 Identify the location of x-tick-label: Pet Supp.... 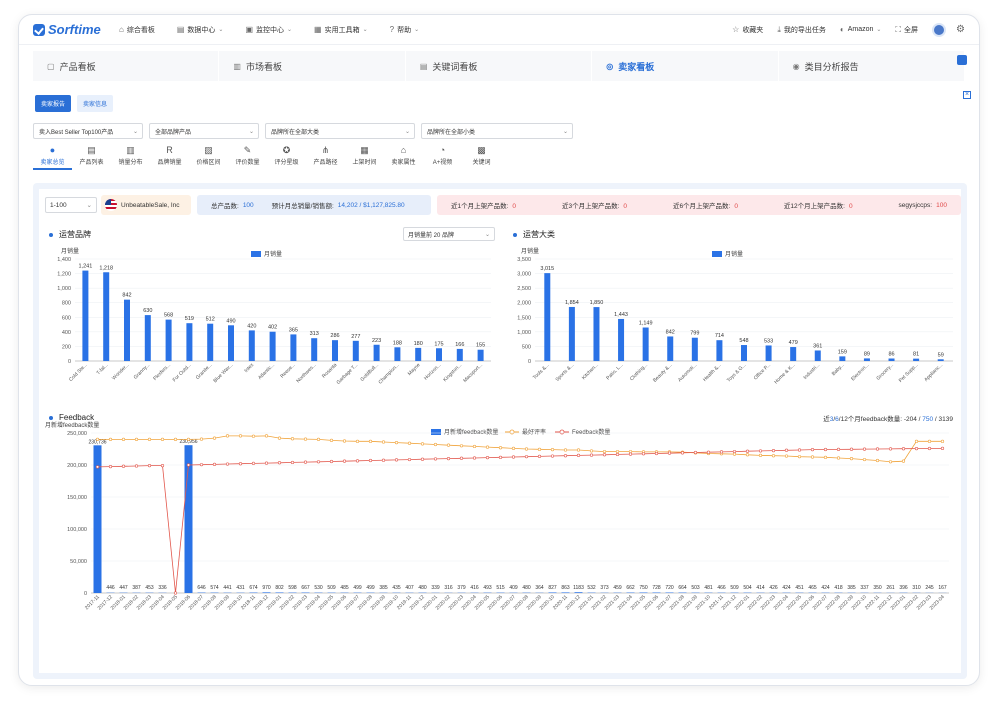
(909, 373).